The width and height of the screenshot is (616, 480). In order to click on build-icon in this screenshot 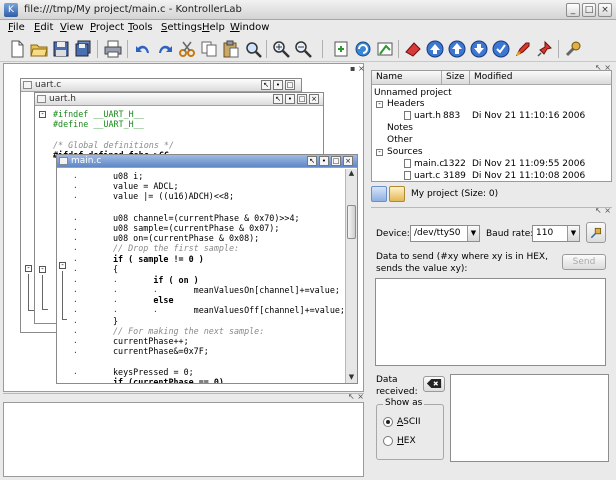, I will do `click(385, 49)`.